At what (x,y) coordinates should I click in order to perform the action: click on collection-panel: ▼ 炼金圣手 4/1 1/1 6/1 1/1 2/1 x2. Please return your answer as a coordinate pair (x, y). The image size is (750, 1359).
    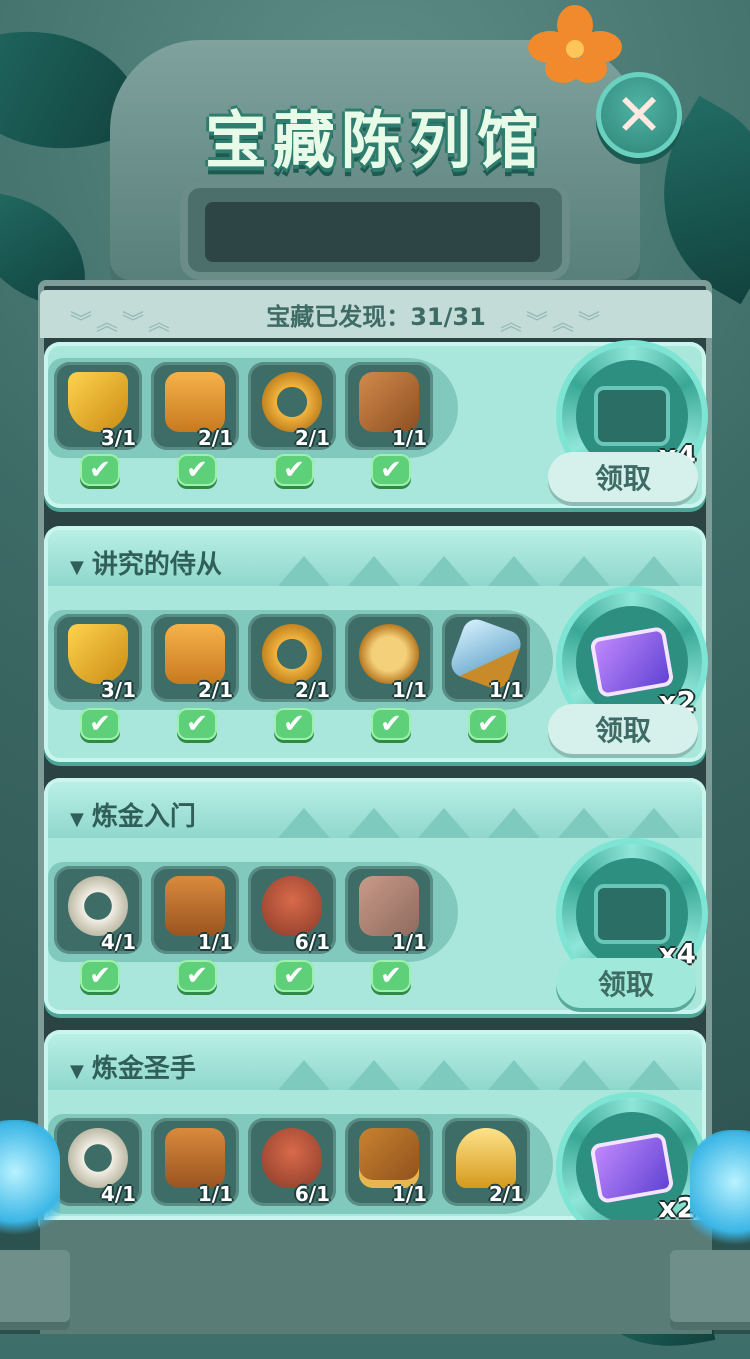
    Looking at the image, I should click on (375, 1134).